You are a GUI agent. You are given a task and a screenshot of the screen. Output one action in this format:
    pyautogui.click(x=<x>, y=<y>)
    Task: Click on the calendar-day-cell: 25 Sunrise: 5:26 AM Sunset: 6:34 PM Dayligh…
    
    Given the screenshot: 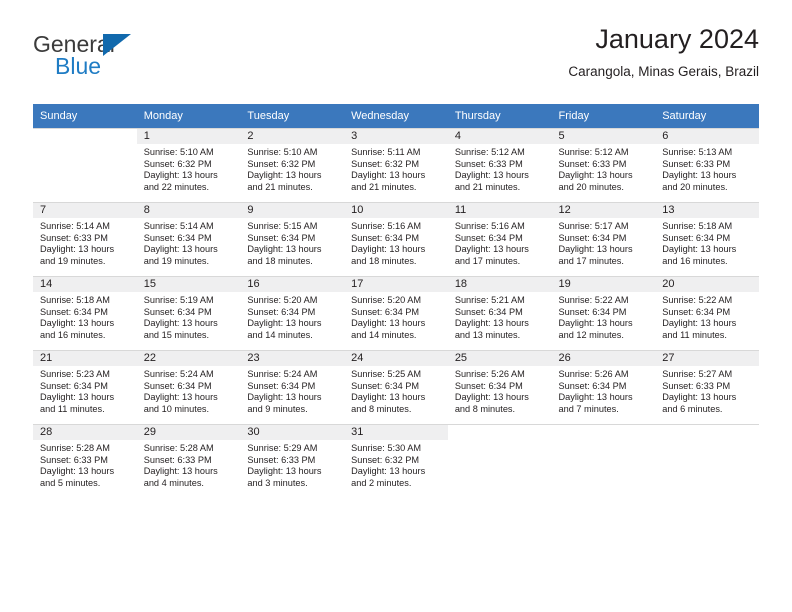 What is the action you would take?
    pyautogui.click(x=499, y=387)
    